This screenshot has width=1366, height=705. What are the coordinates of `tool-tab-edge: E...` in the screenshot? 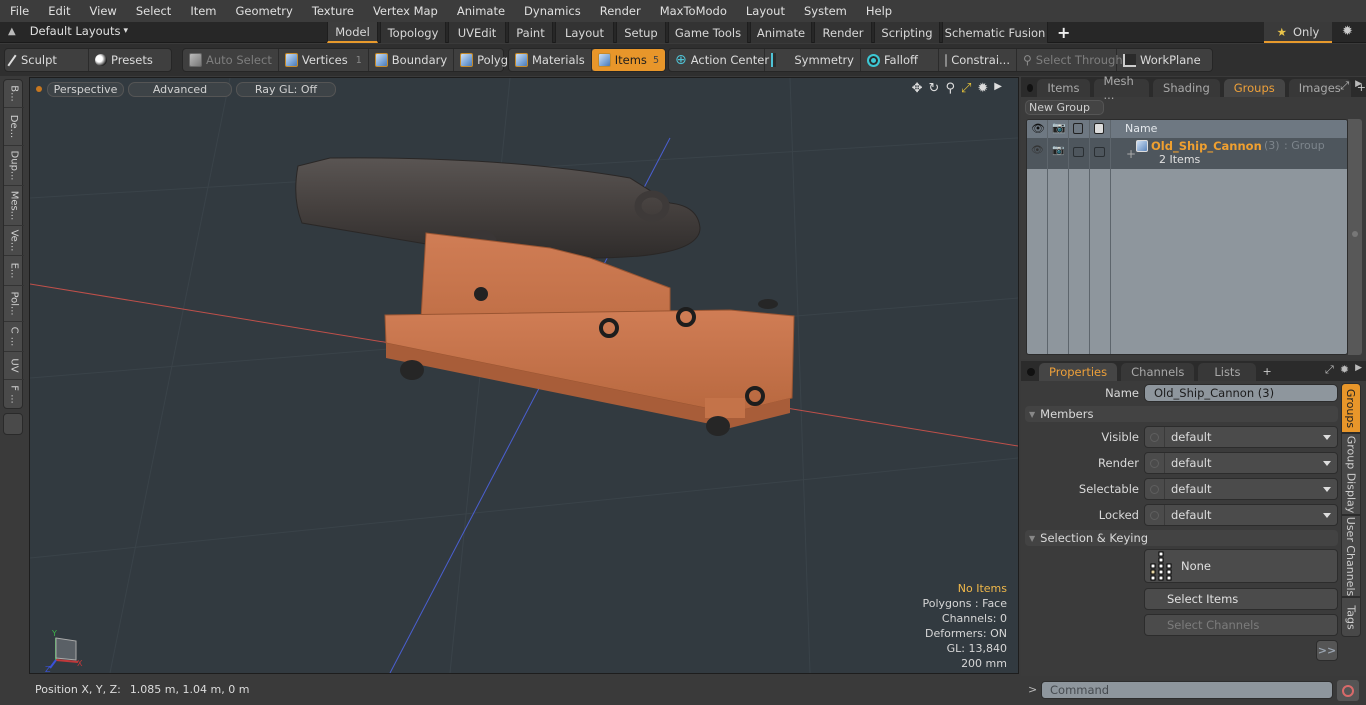 It's located at (14, 271).